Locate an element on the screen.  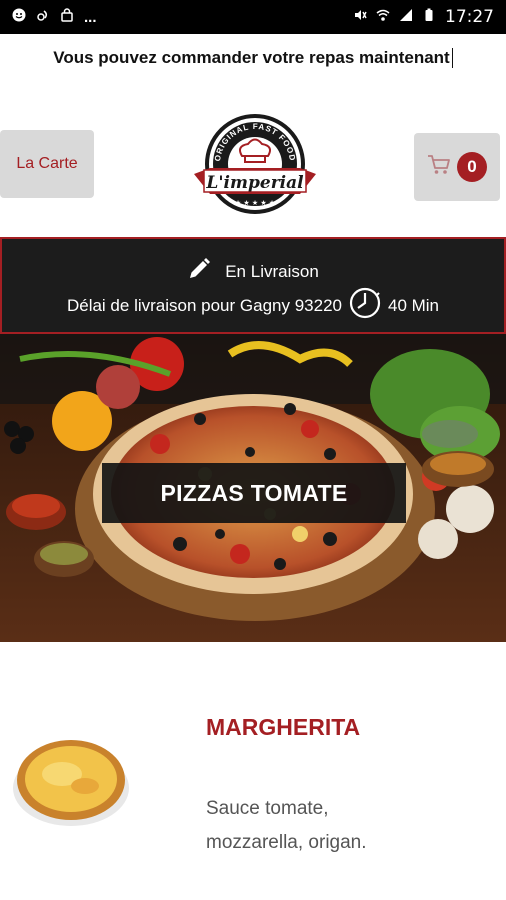
menu-button-label: La Carte is located at coordinates (47, 163).